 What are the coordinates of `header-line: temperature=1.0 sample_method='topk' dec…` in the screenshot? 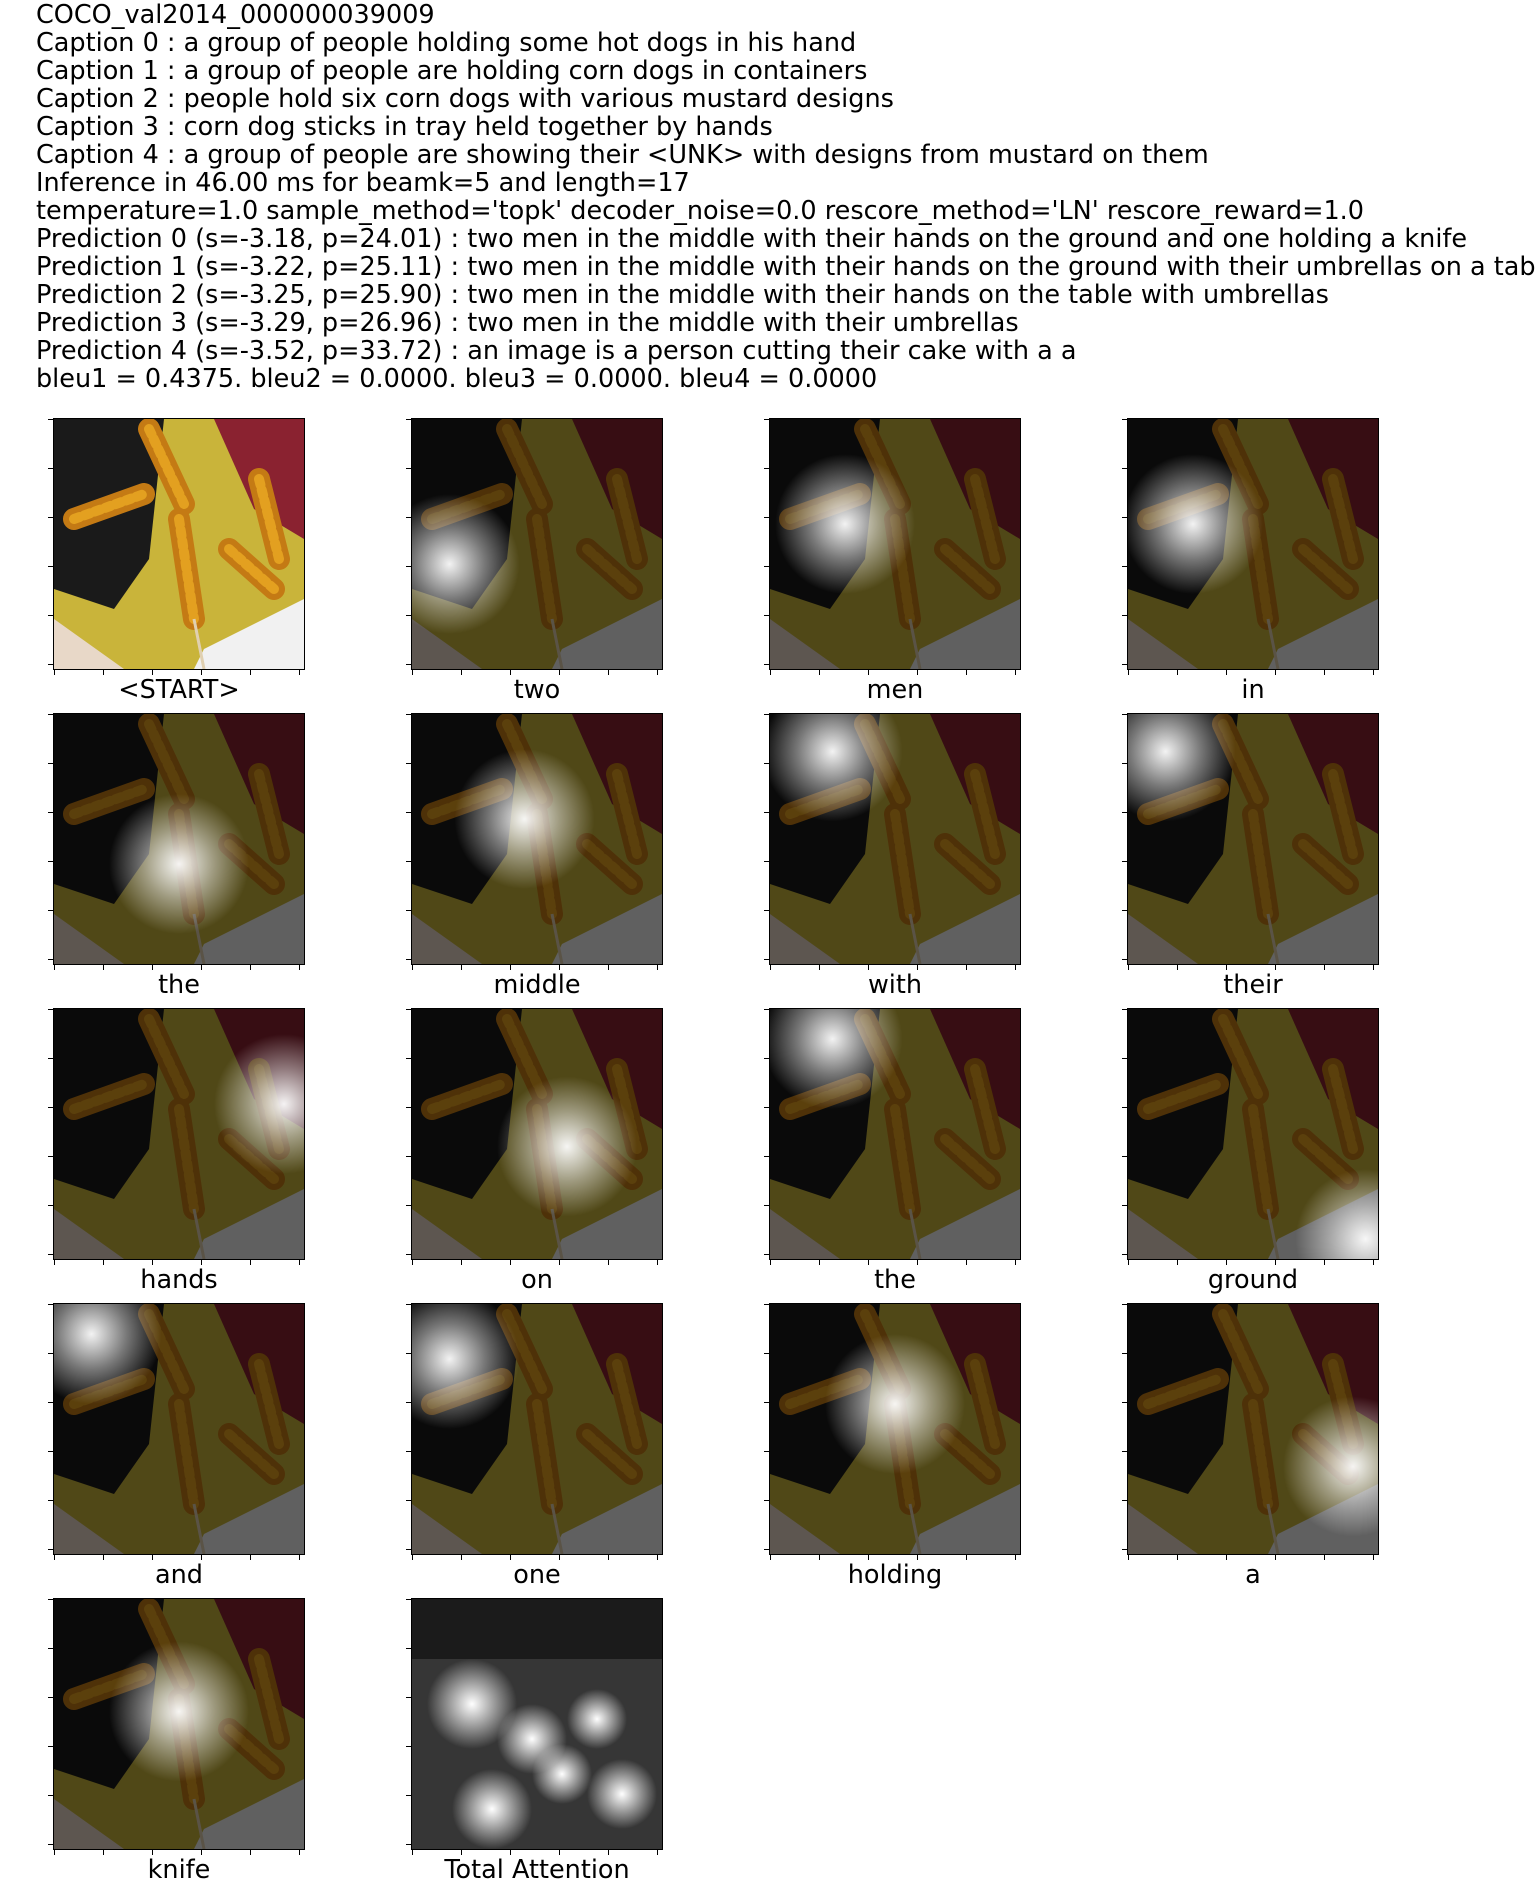 It's located at (700, 211).